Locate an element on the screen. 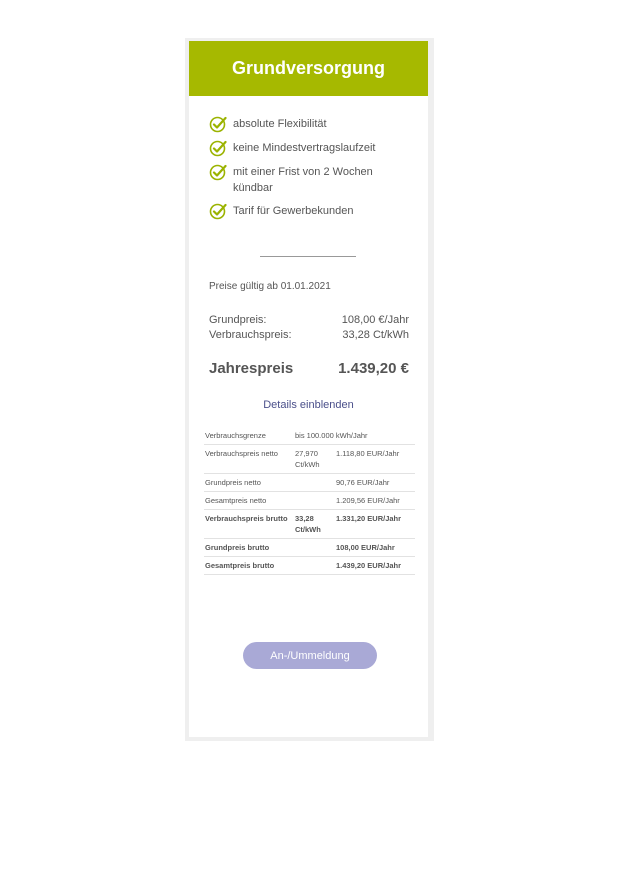  table-row: Gesamtpreis brutto 1.439,20 EUR/Jahr is located at coordinates (309, 565).